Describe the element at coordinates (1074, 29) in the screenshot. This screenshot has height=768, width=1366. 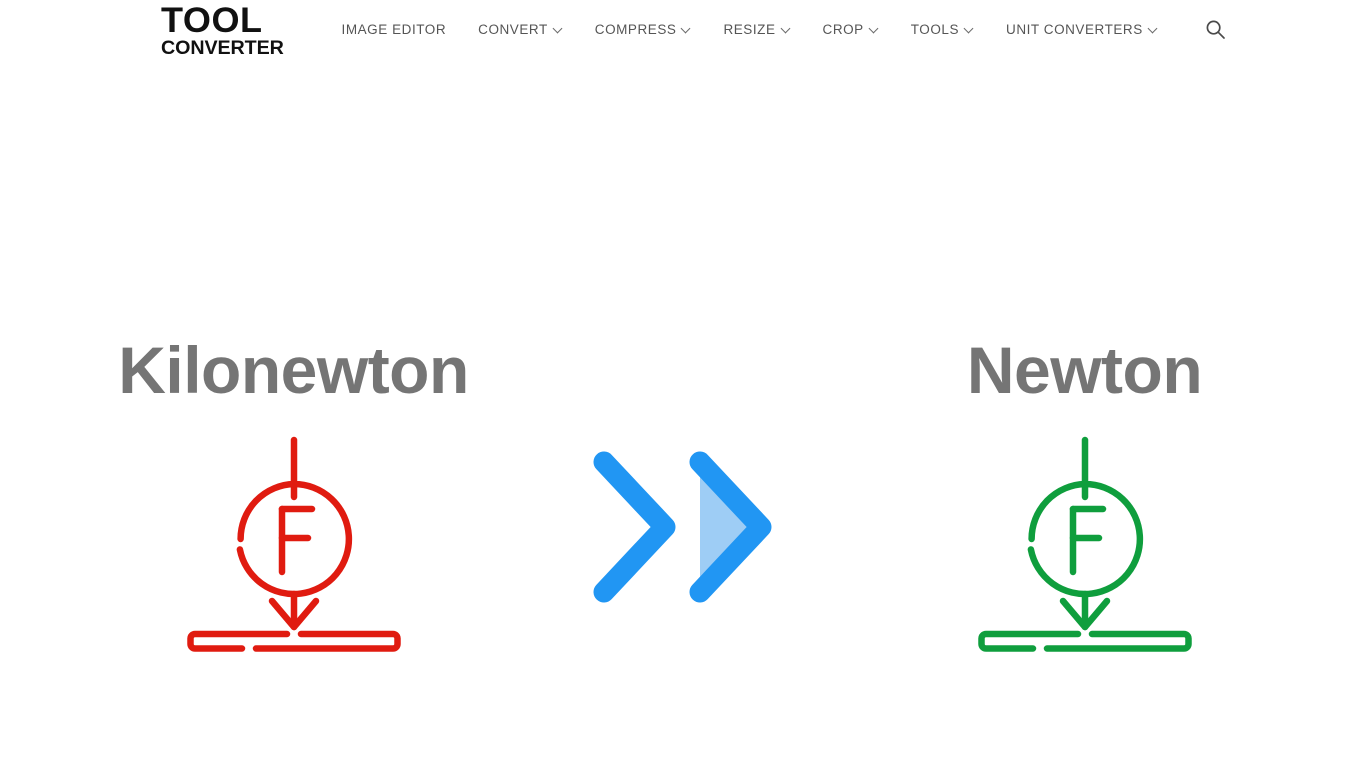
I see `nav-label: UNIT CONVERTERS` at that location.